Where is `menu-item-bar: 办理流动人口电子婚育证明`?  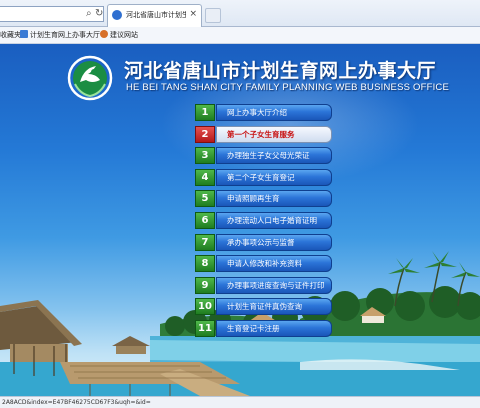
menu-item-bar: 办理流动人口电子婚育证明 is located at coordinates (274, 220).